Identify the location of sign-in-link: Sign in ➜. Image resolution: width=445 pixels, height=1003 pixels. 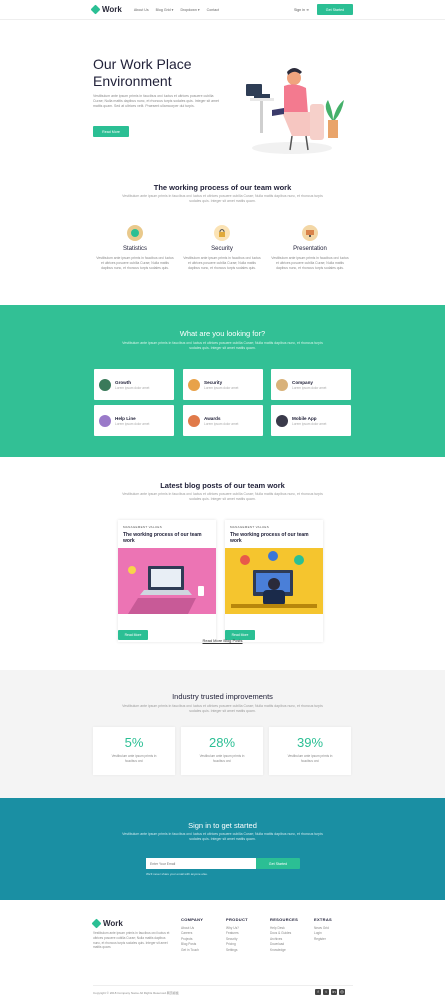
(301, 10).